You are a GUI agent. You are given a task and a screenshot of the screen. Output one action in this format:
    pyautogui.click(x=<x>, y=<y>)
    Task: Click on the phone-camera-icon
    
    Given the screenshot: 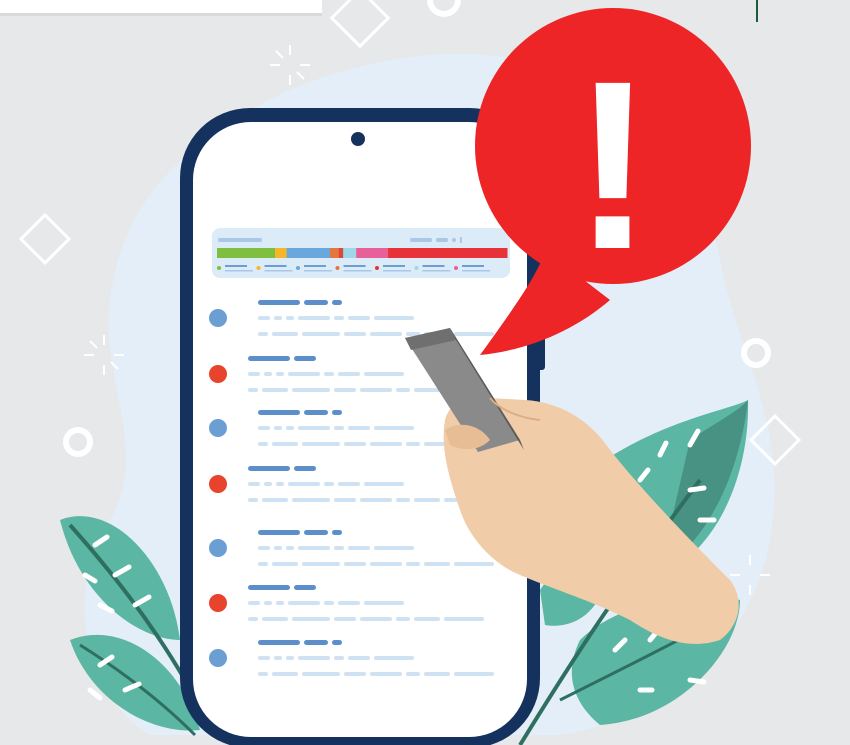 What is the action you would take?
    pyautogui.click(x=358, y=139)
    